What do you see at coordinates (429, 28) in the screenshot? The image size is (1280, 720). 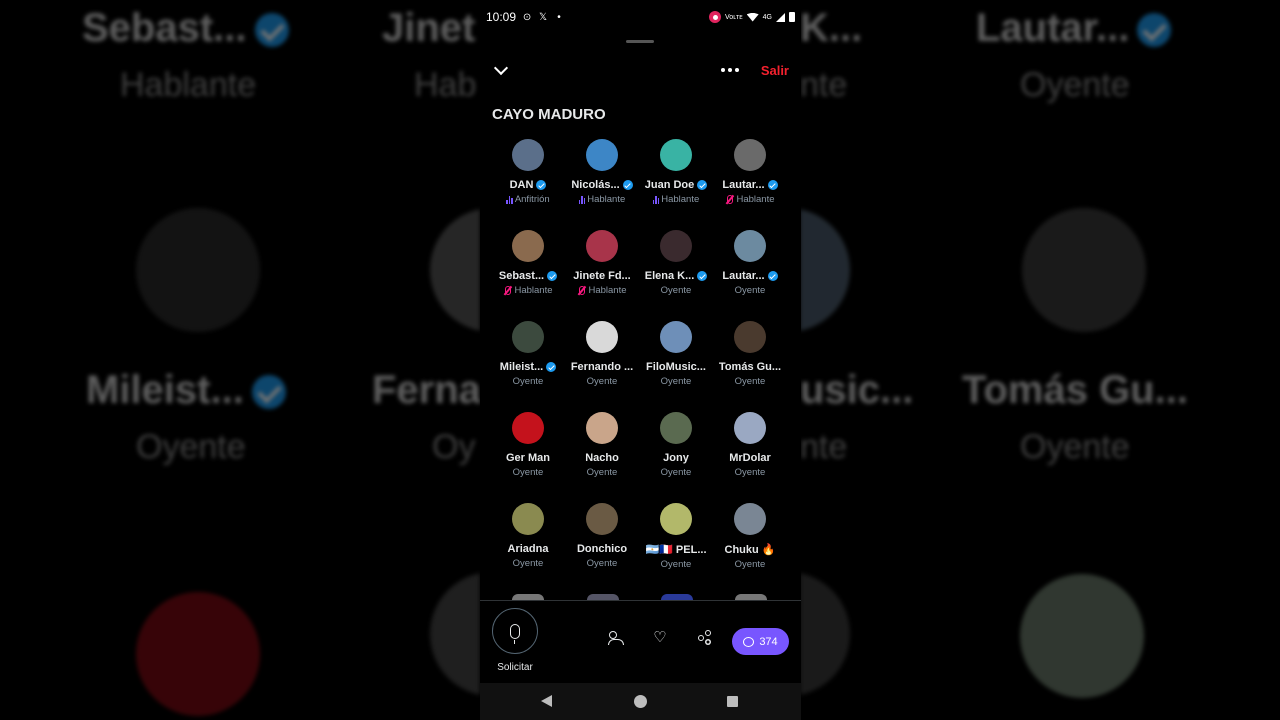 I see `bg-name: Jinet` at bounding box center [429, 28].